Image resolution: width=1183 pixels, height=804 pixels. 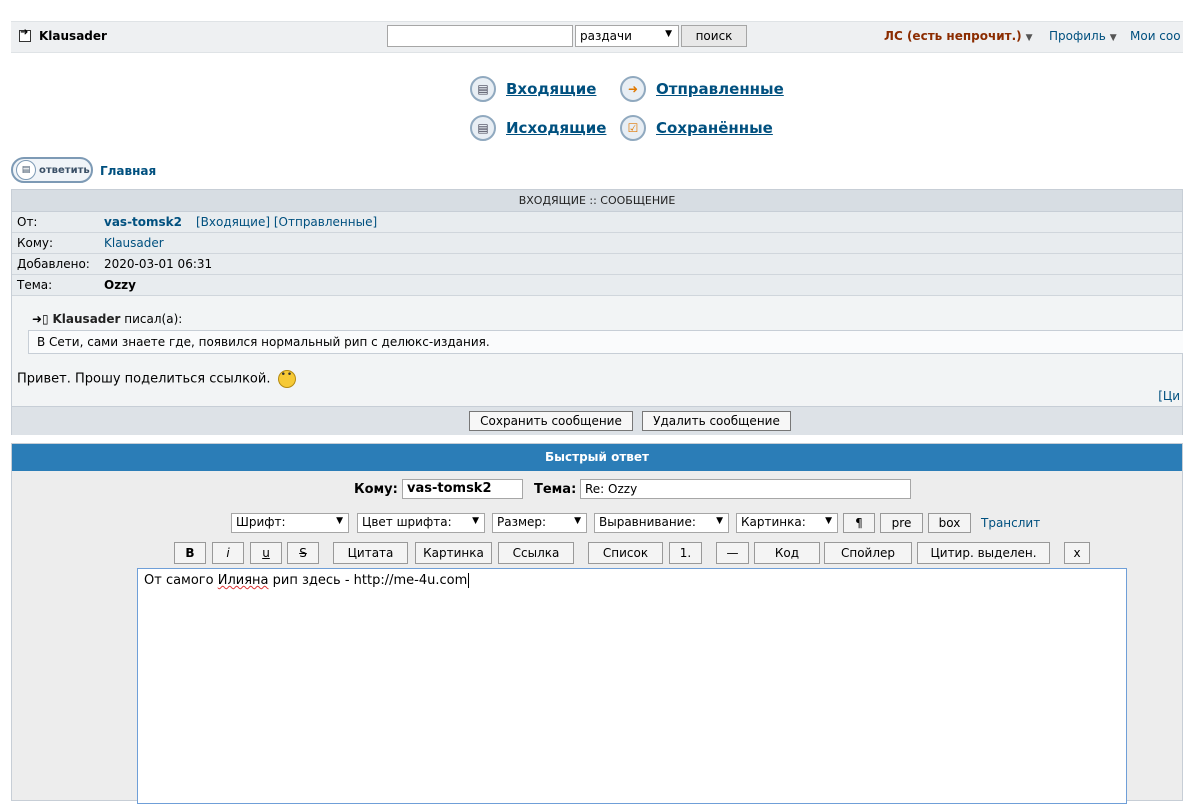 I want to click on home-link: Главная, so click(x=128, y=171).